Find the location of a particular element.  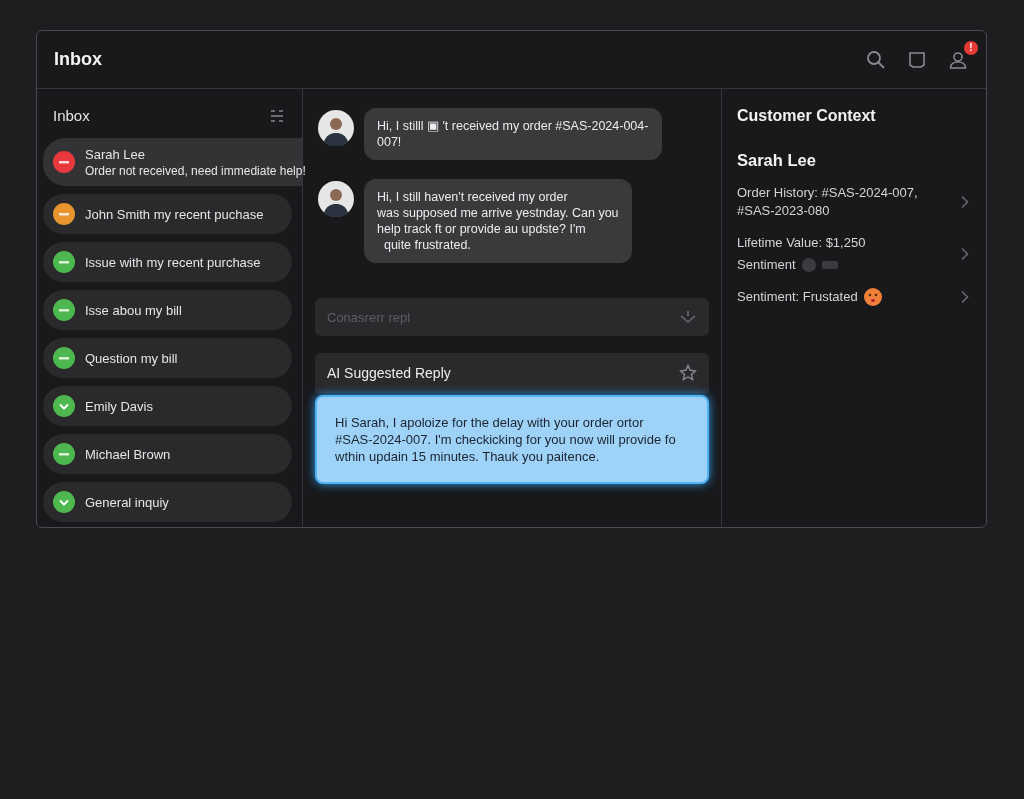

conversation-item: General inquiy is located at coordinates (167, 502).